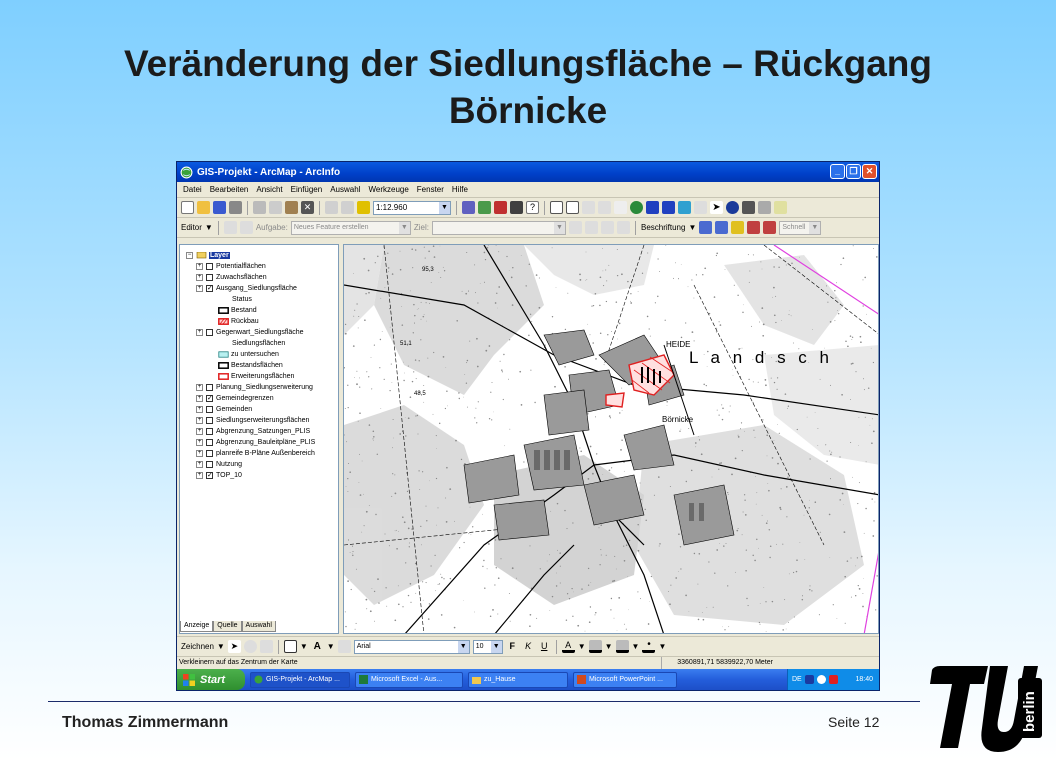  What do you see at coordinates (269, 189) in the screenshot?
I see `menu-ansicht: Ansicht` at bounding box center [269, 189].